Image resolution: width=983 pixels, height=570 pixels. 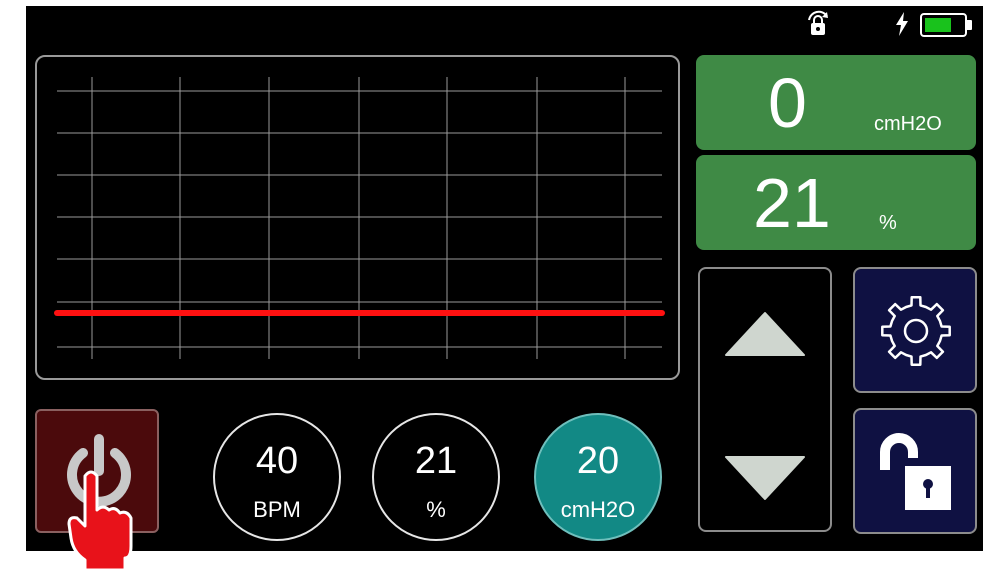 What do you see at coordinates (787, 103) in the screenshot?
I see `pressure-value: 0` at bounding box center [787, 103].